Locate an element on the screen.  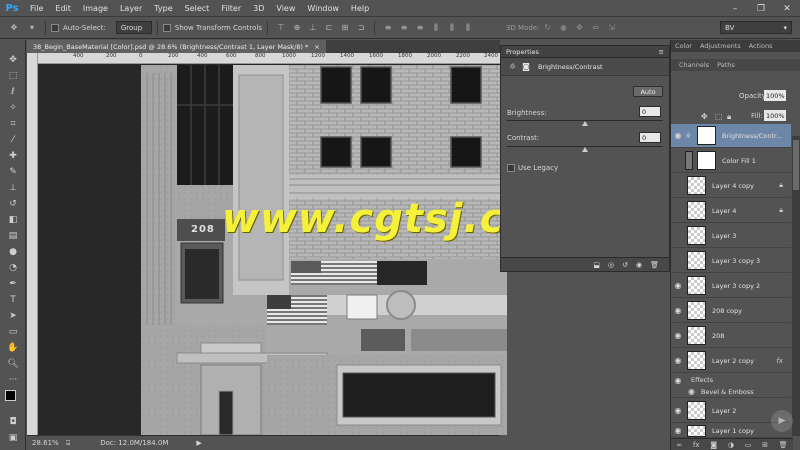
view-previous-icon: ◎ is located at coordinates (611, 265).